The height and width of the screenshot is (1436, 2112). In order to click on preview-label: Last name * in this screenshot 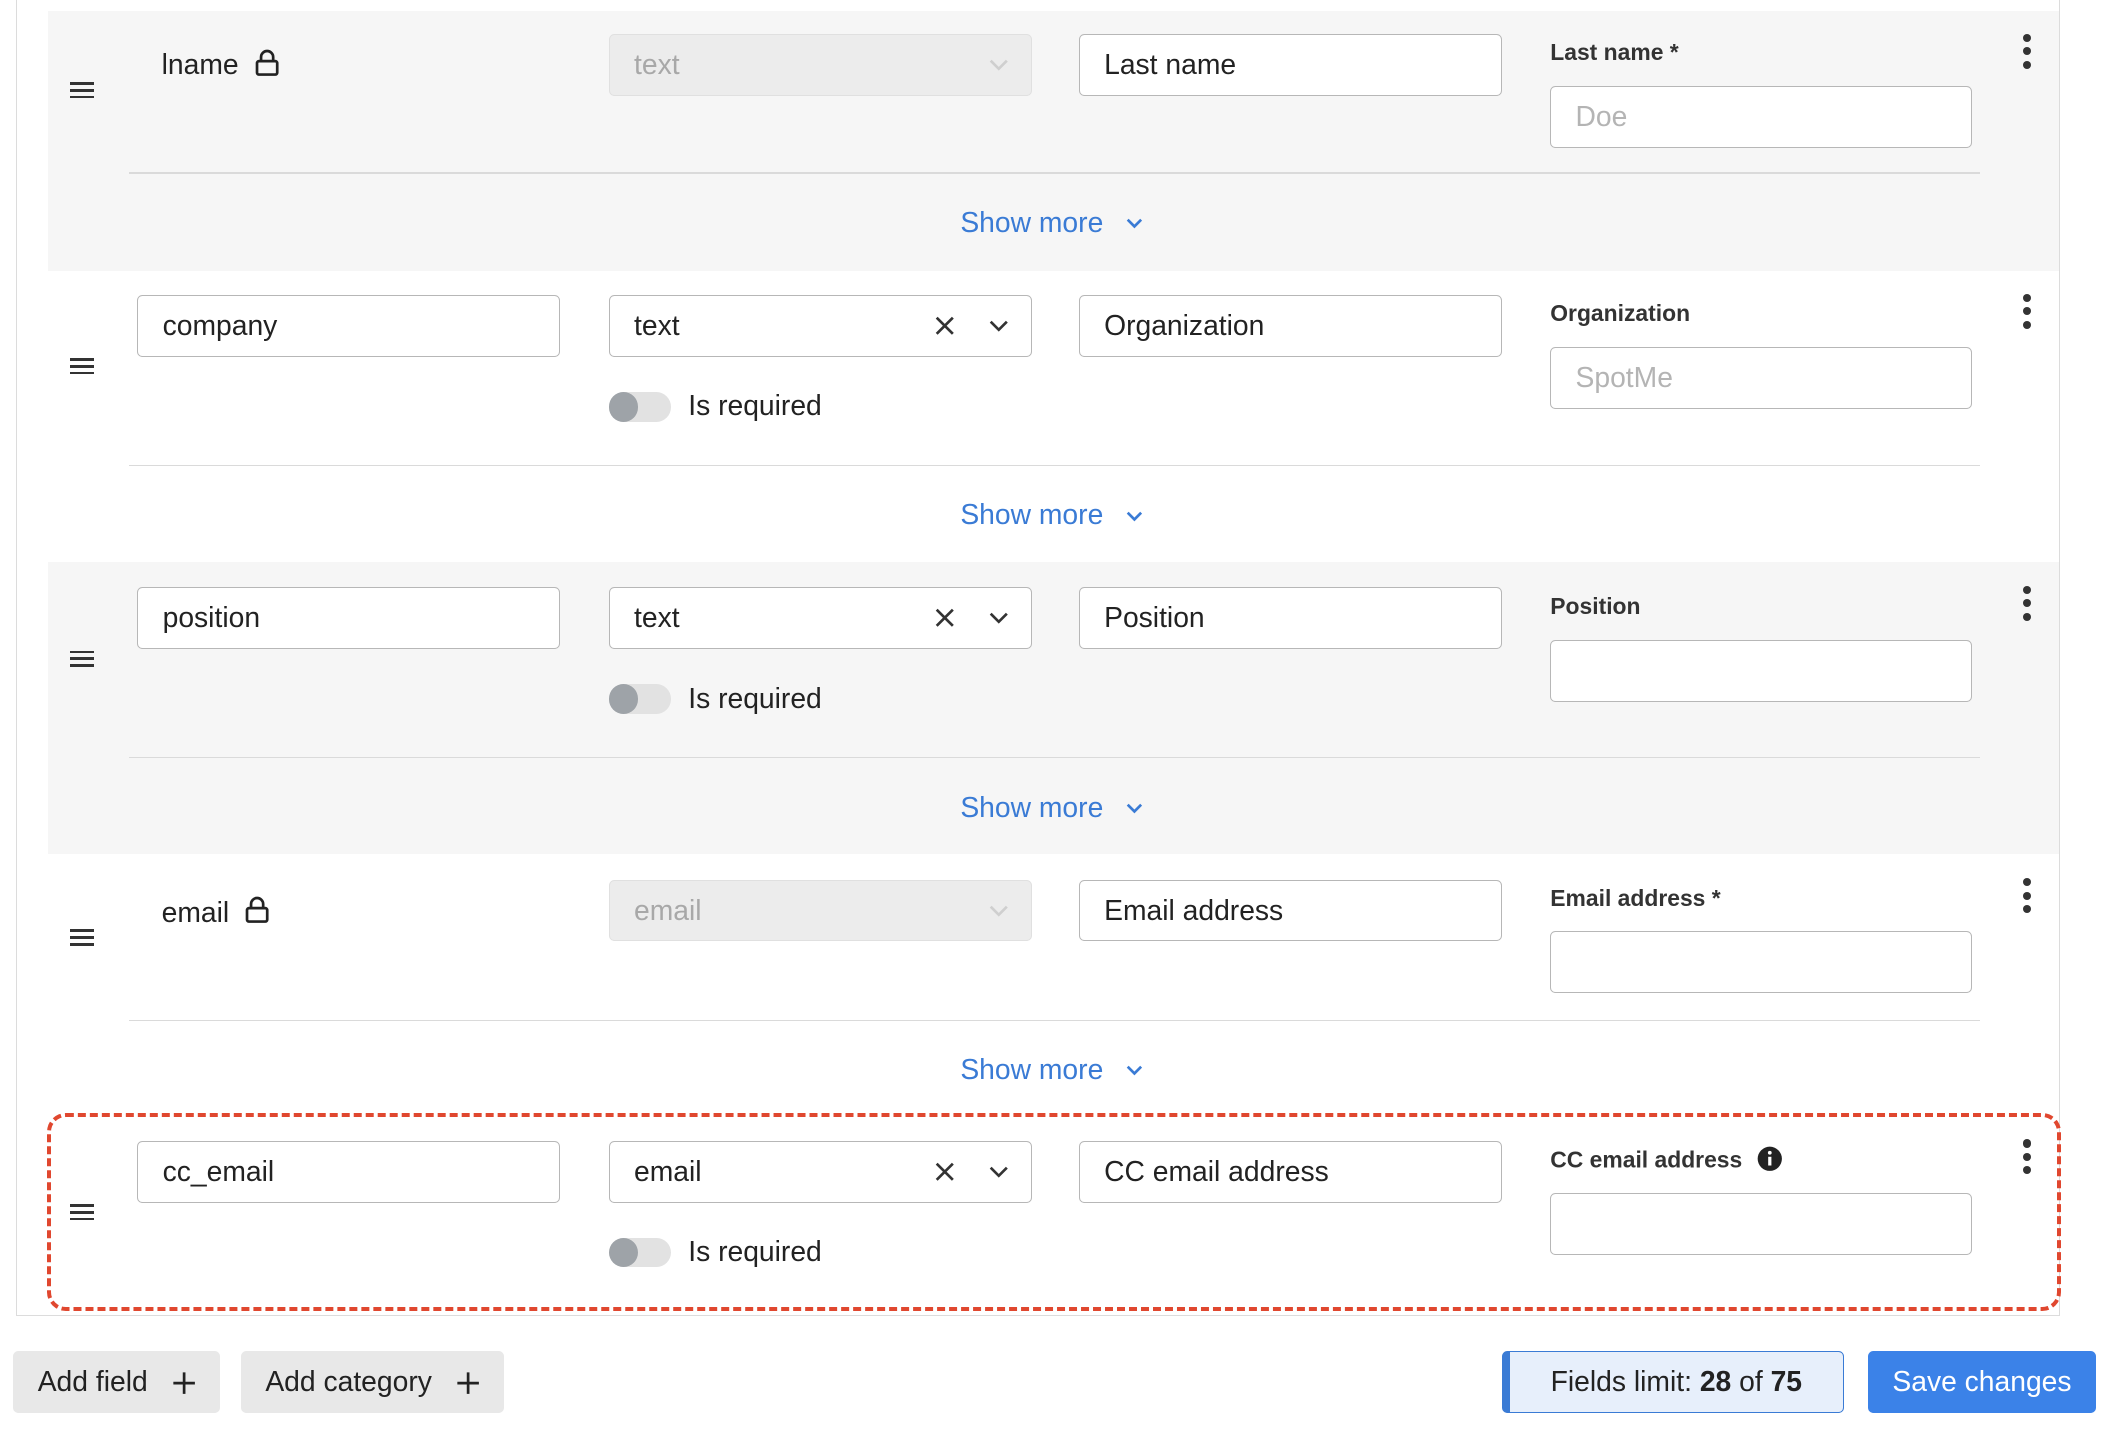, I will do `click(1614, 52)`.